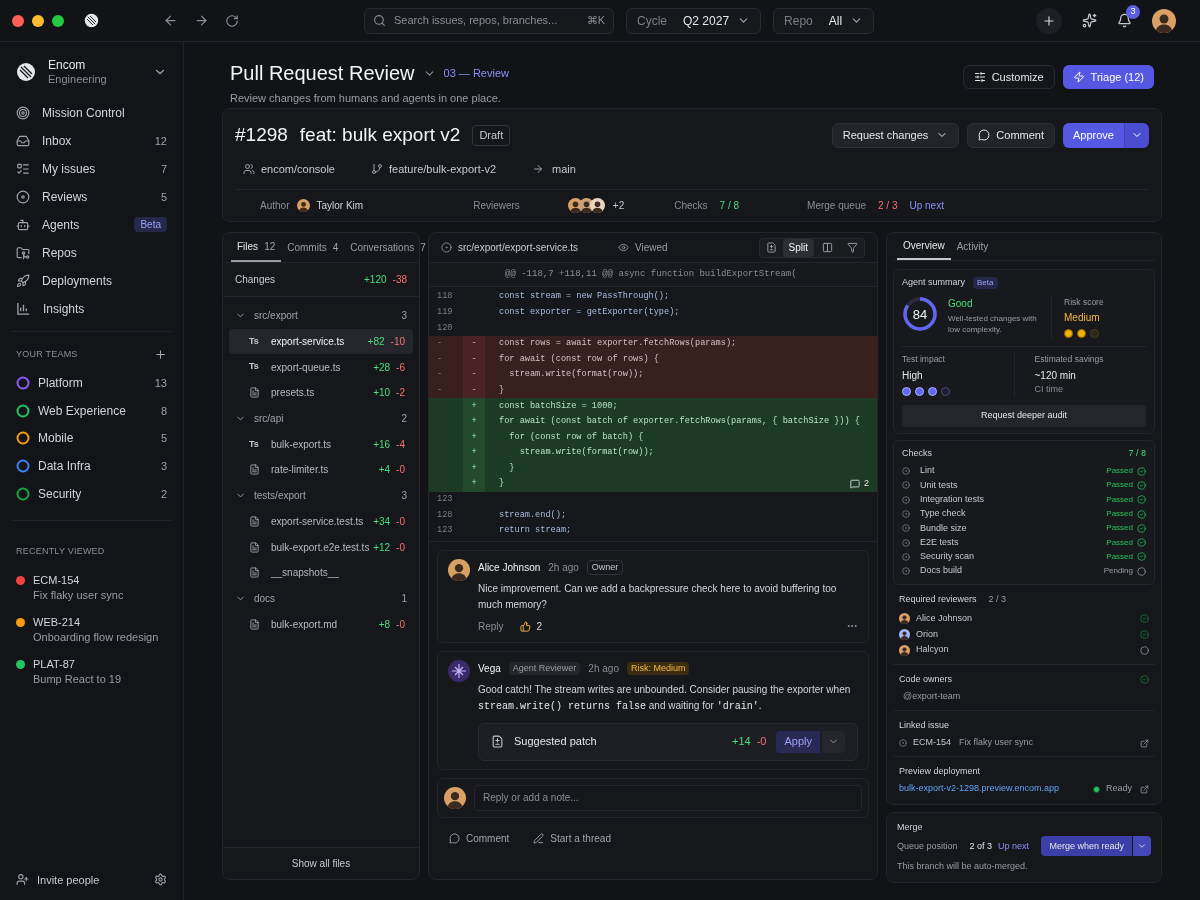  Describe the element at coordinates (691, 206) in the screenshot. I see `meta-label: Checks` at that location.